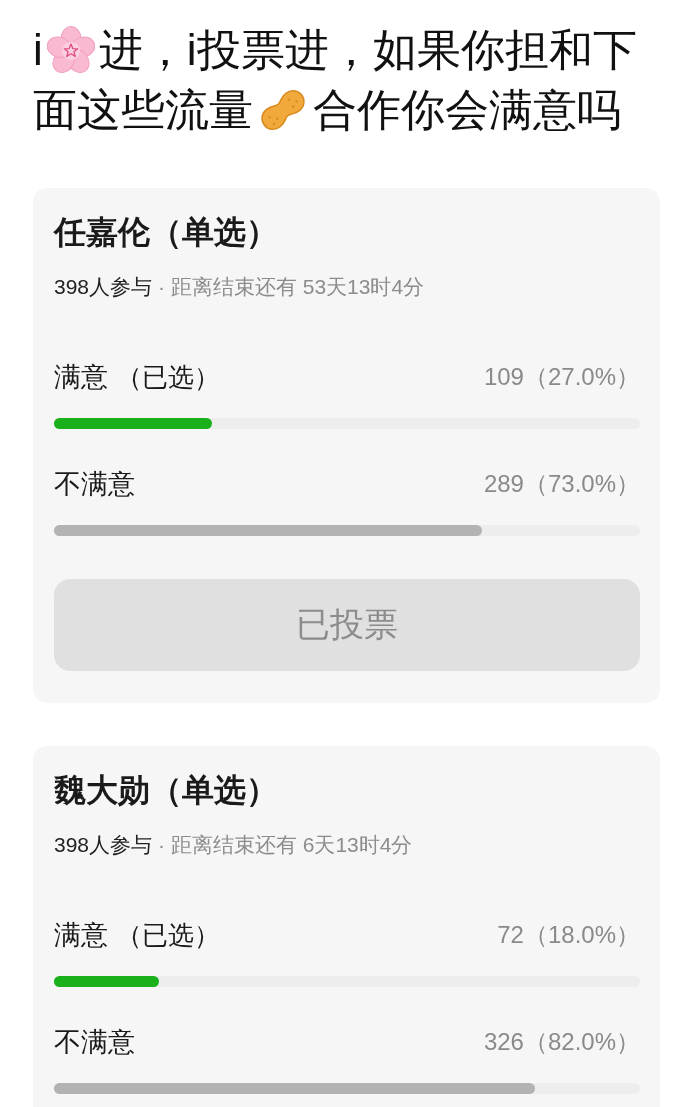 The width and height of the screenshot is (690, 1107). I want to click on vote-count: 326（82.0%）, so click(561, 1042).